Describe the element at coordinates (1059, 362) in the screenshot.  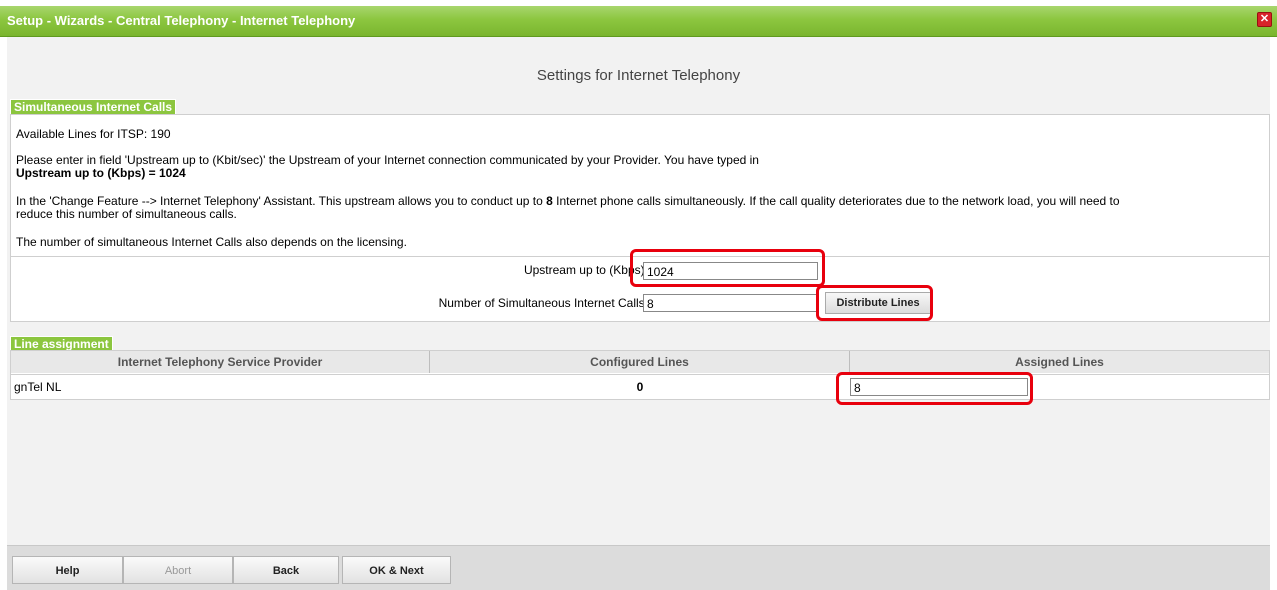
I see `column-header-assigned: Assigned Lines` at that location.